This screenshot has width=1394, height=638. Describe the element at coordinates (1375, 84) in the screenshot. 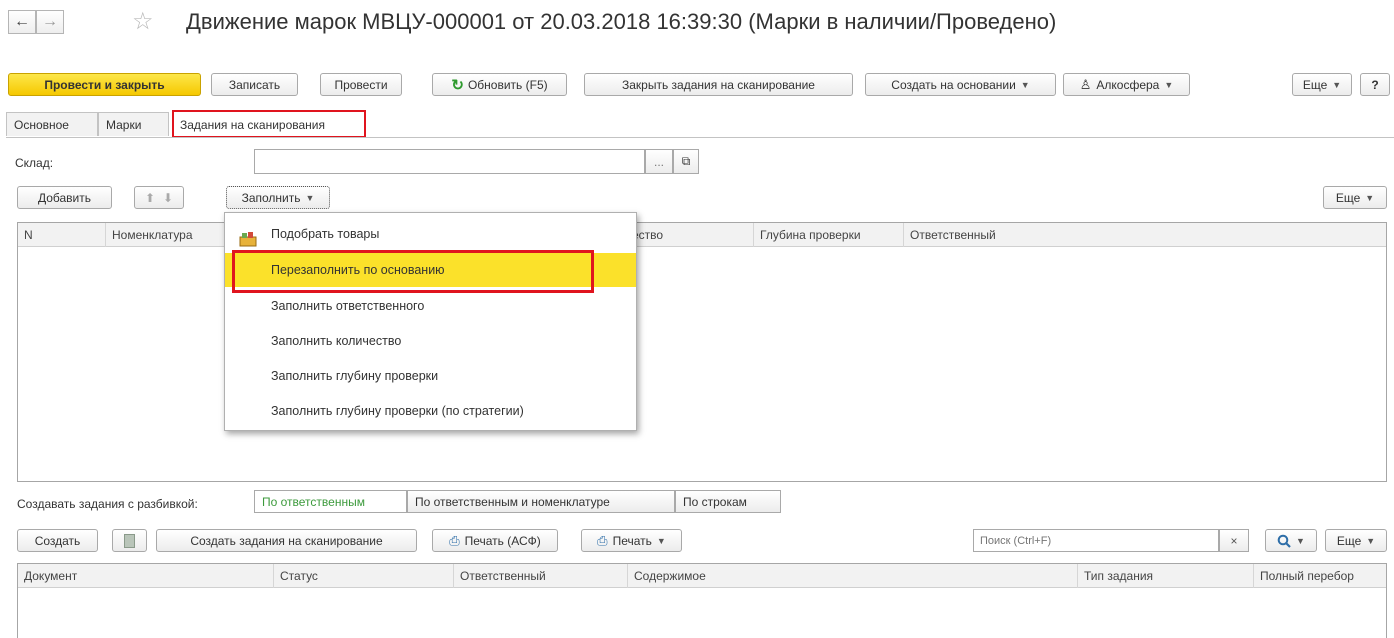

I see `help-button: ?` at that location.